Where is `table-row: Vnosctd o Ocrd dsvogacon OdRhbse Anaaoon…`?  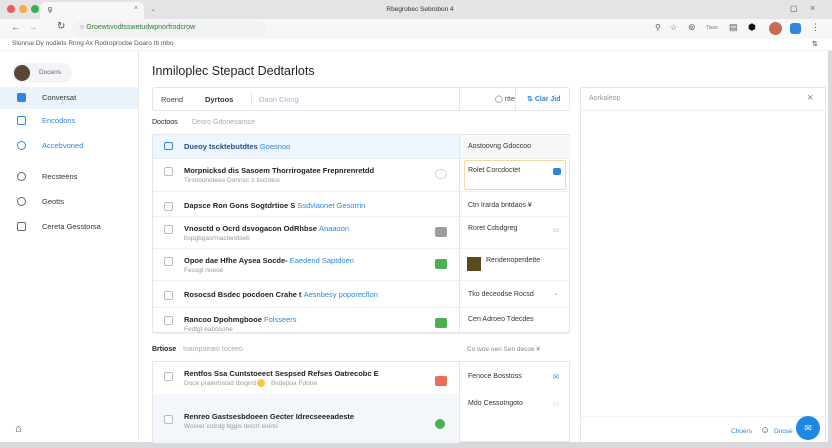 table-row: Vnosctd o Ocrd dsvogacon OdRhbse Anaaoon… is located at coordinates (361, 233).